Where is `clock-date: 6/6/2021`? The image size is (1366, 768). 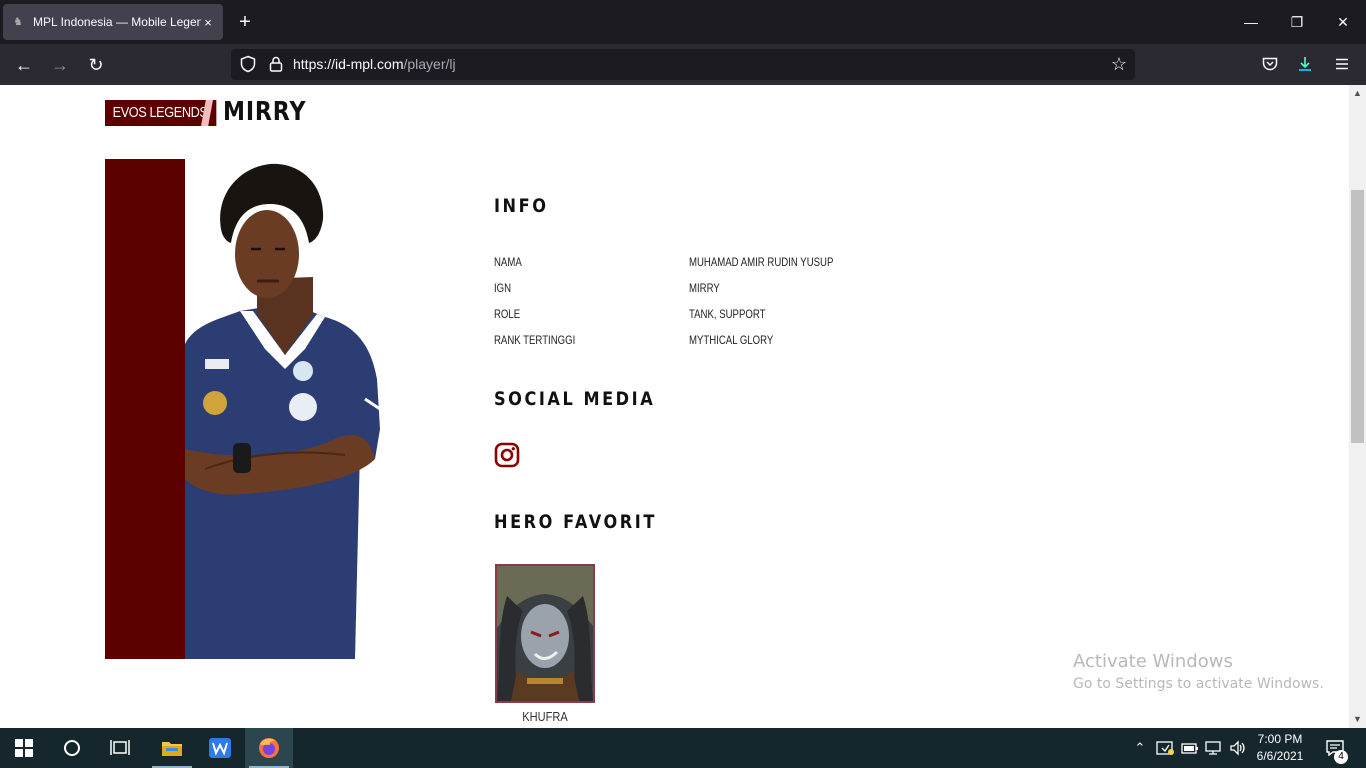
clock-date: 6/6/2021 is located at coordinates (1280, 756).